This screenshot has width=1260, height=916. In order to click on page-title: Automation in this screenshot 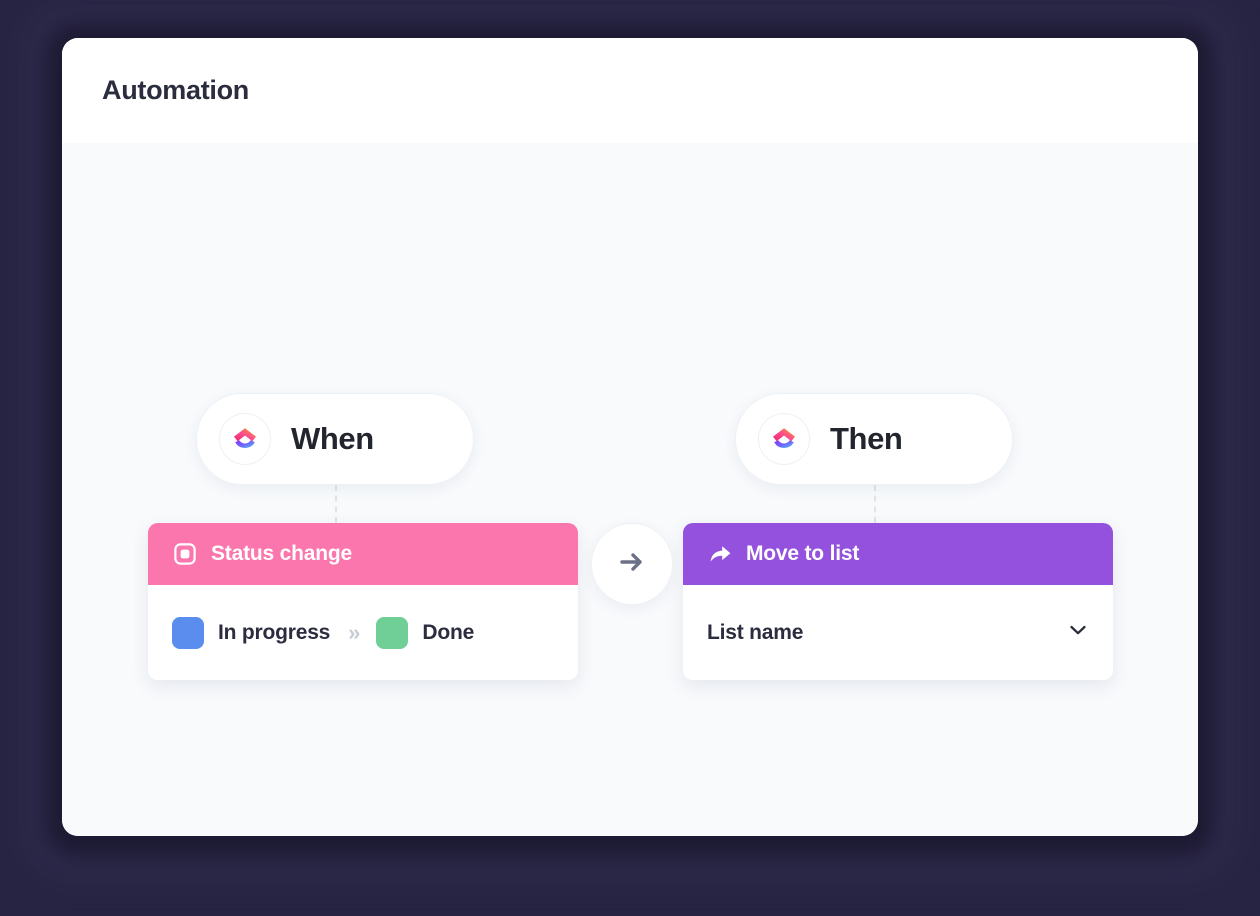, I will do `click(175, 90)`.